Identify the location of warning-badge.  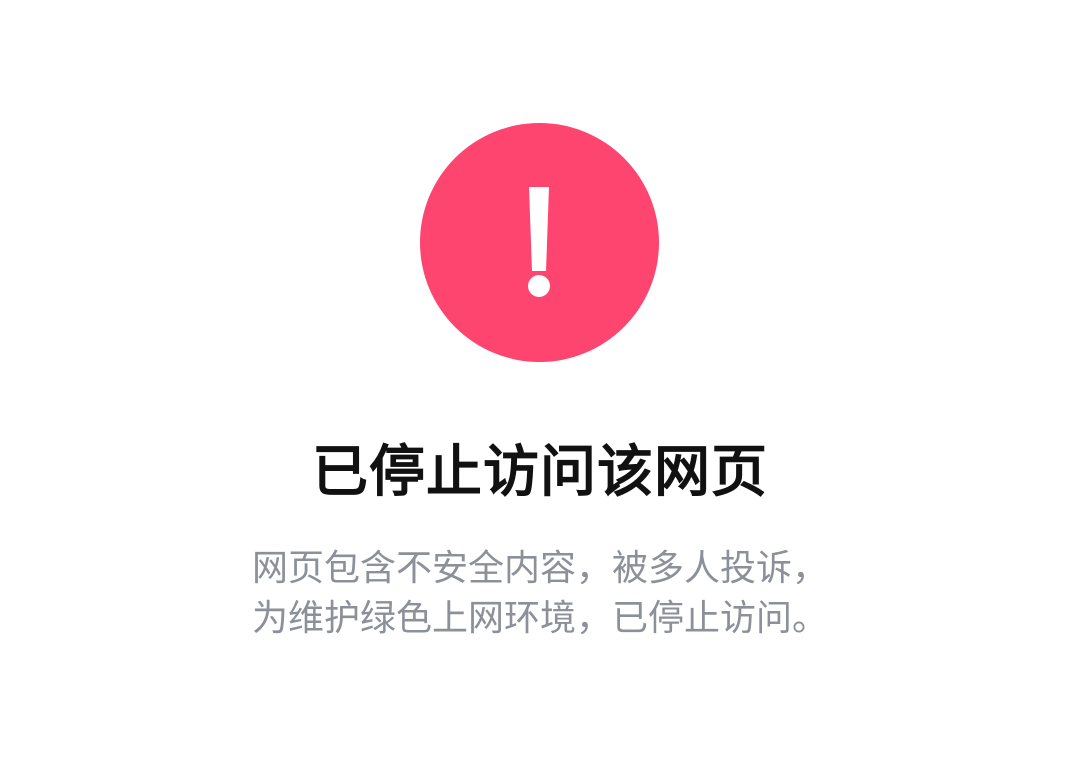
(539, 242).